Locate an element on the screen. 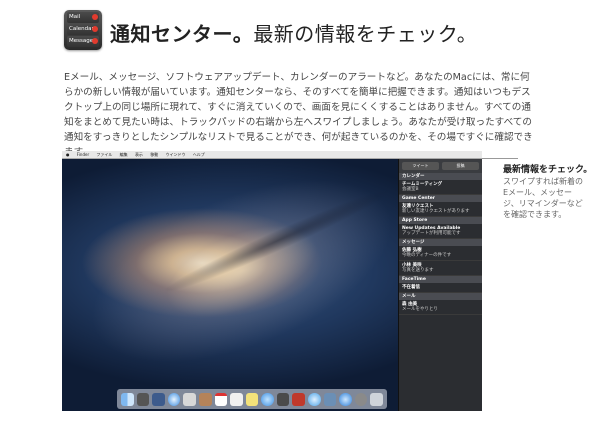 This screenshot has width=600, height=424. safari-icon is located at coordinates (174, 399).